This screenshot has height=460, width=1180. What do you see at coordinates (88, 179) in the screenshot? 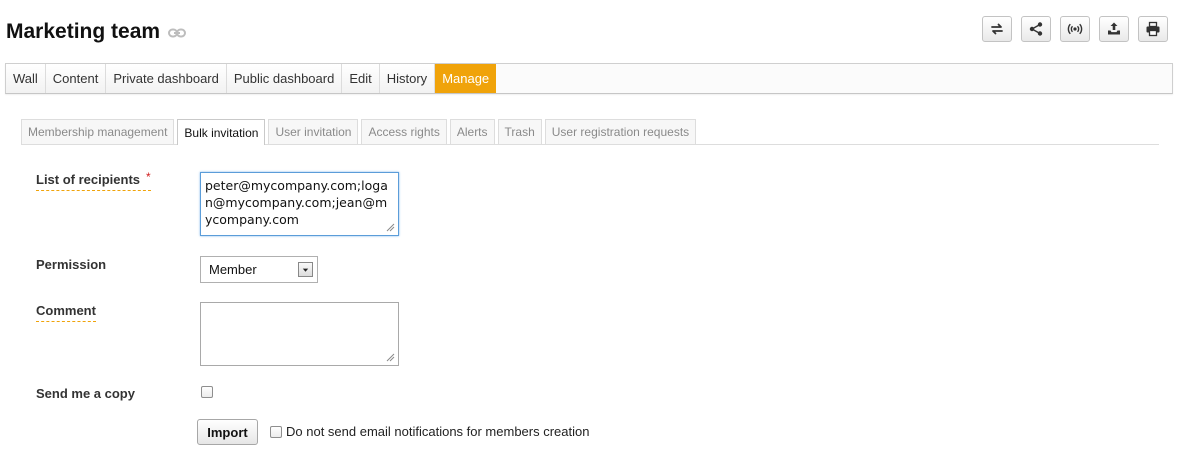
I see `recipients-label-text: List of recipients` at bounding box center [88, 179].